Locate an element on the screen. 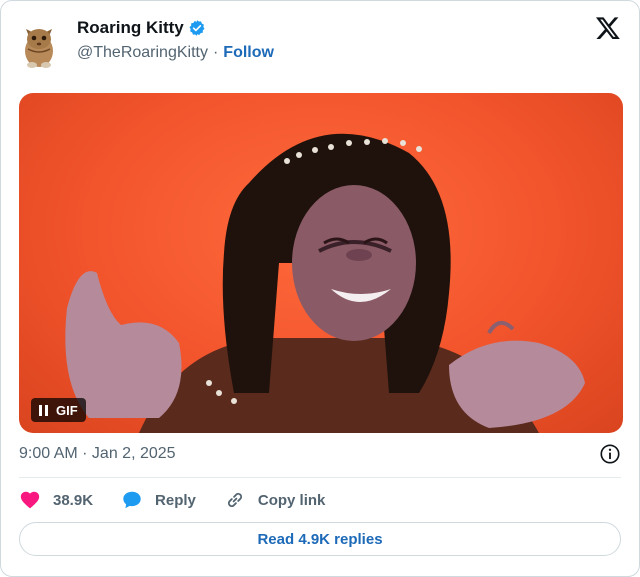 The height and width of the screenshot is (577, 640). tweet-actions: 38.9K Reply Copy link is located at coordinates (186, 500).